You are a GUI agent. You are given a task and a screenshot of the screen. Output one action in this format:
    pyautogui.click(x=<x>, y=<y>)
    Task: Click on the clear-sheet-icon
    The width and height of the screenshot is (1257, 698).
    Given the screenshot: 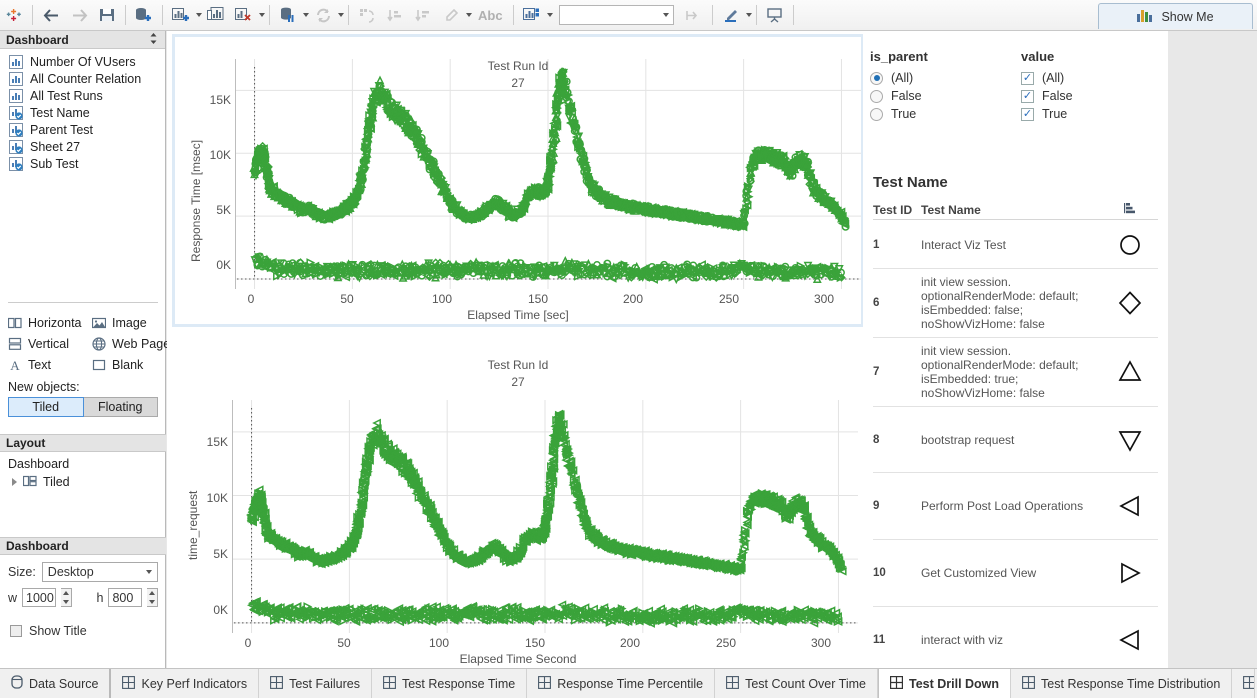 What is the action you would take?
    pyautogui.click(x=244, y=15)
    